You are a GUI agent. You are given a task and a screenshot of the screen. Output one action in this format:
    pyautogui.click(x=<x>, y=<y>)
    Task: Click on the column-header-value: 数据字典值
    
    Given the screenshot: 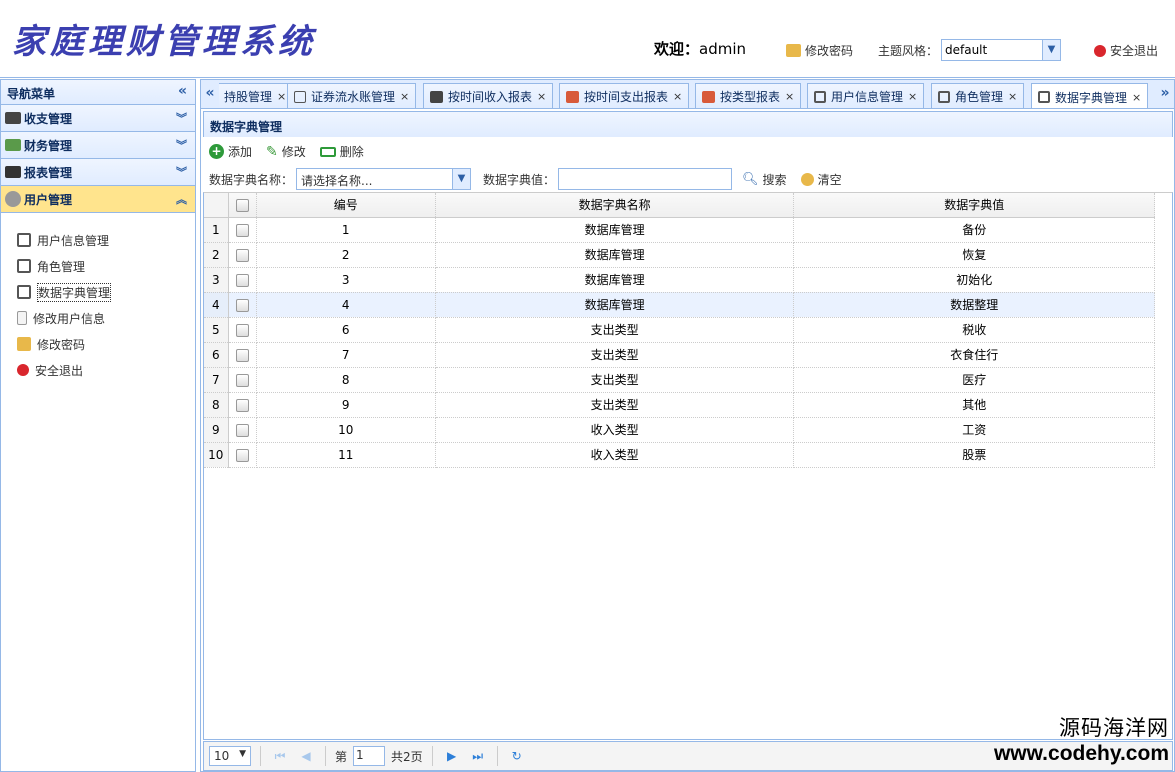 What is the action you would take?
    pyautogui.click(x=974, y=205)
    